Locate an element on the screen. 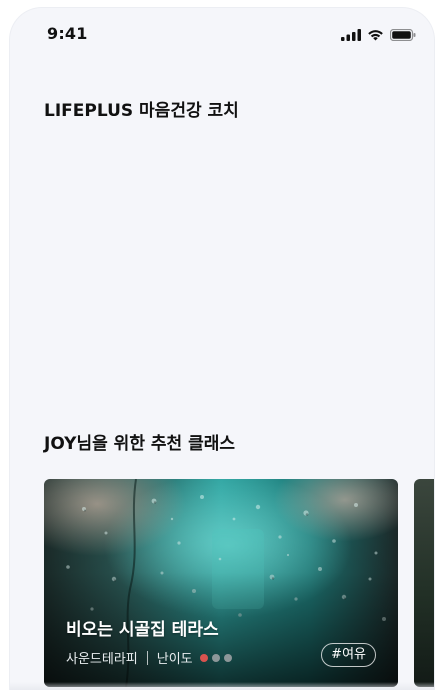 The image size is (442, 690). bottom-fade is located at coordinates (222, 686).